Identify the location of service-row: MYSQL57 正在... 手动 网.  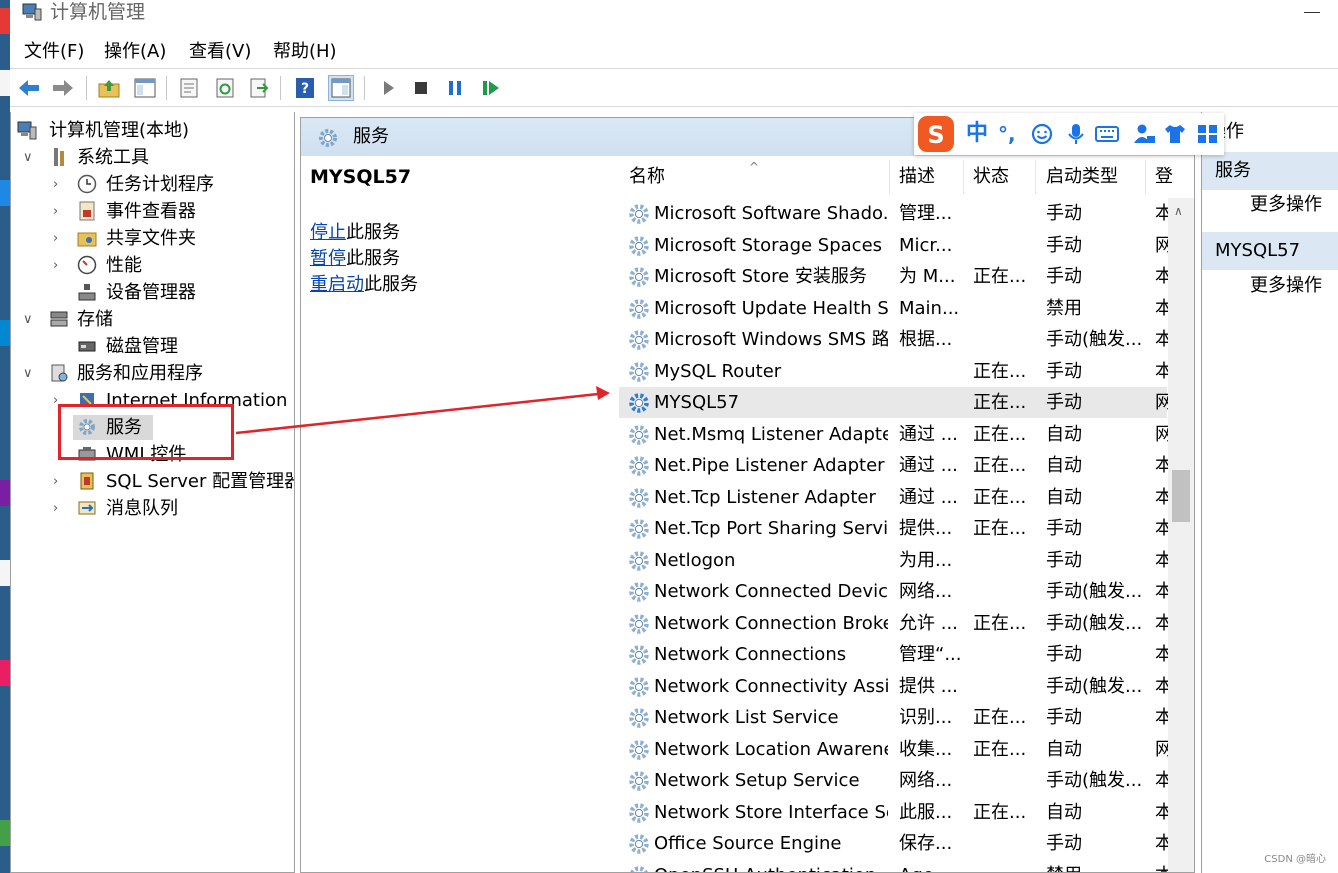
(894, 402).